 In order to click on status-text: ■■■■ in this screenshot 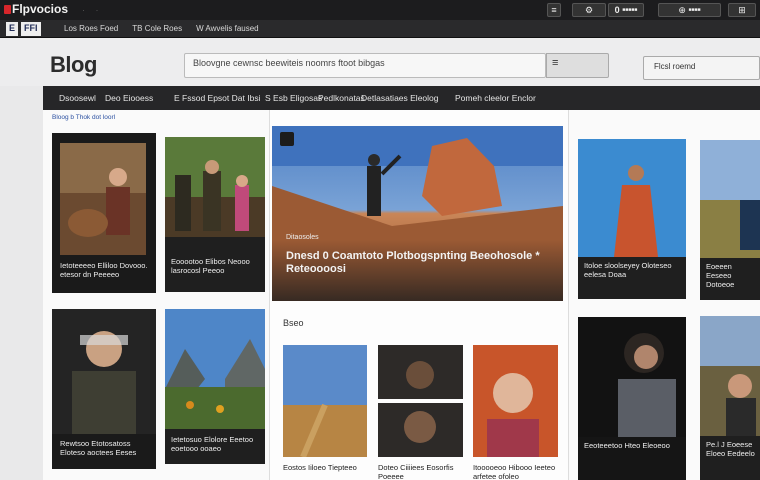, I will do `click(694, 10)`.